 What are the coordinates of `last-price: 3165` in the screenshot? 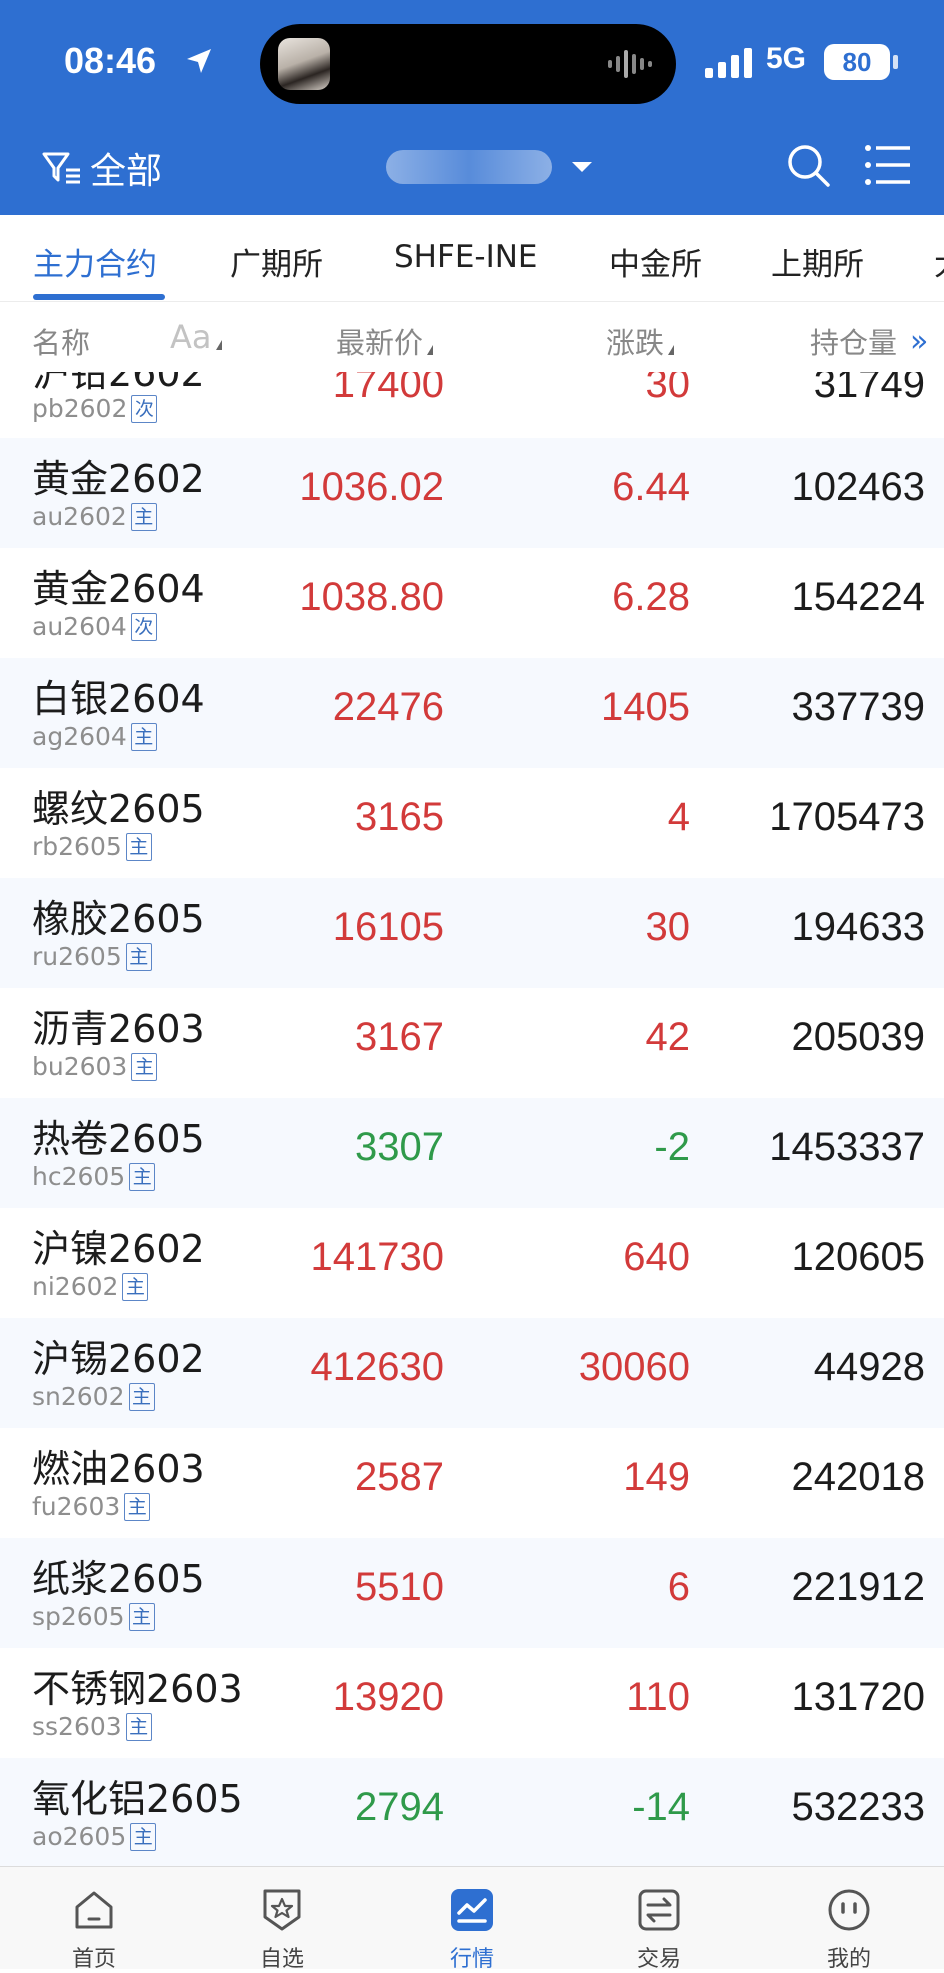 It's located at (399, 817).